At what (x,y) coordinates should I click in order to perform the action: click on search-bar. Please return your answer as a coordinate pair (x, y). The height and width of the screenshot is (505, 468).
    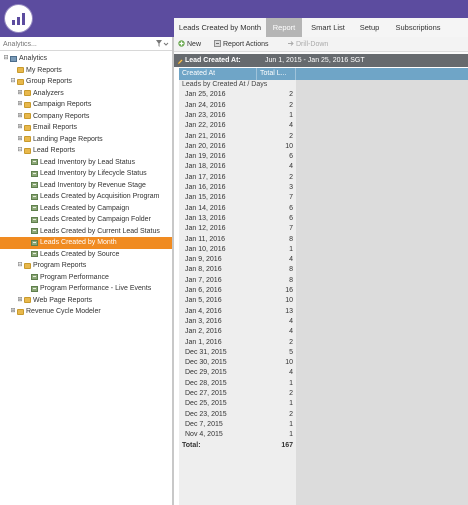
    Looking at the image, I should click on (86, 44).